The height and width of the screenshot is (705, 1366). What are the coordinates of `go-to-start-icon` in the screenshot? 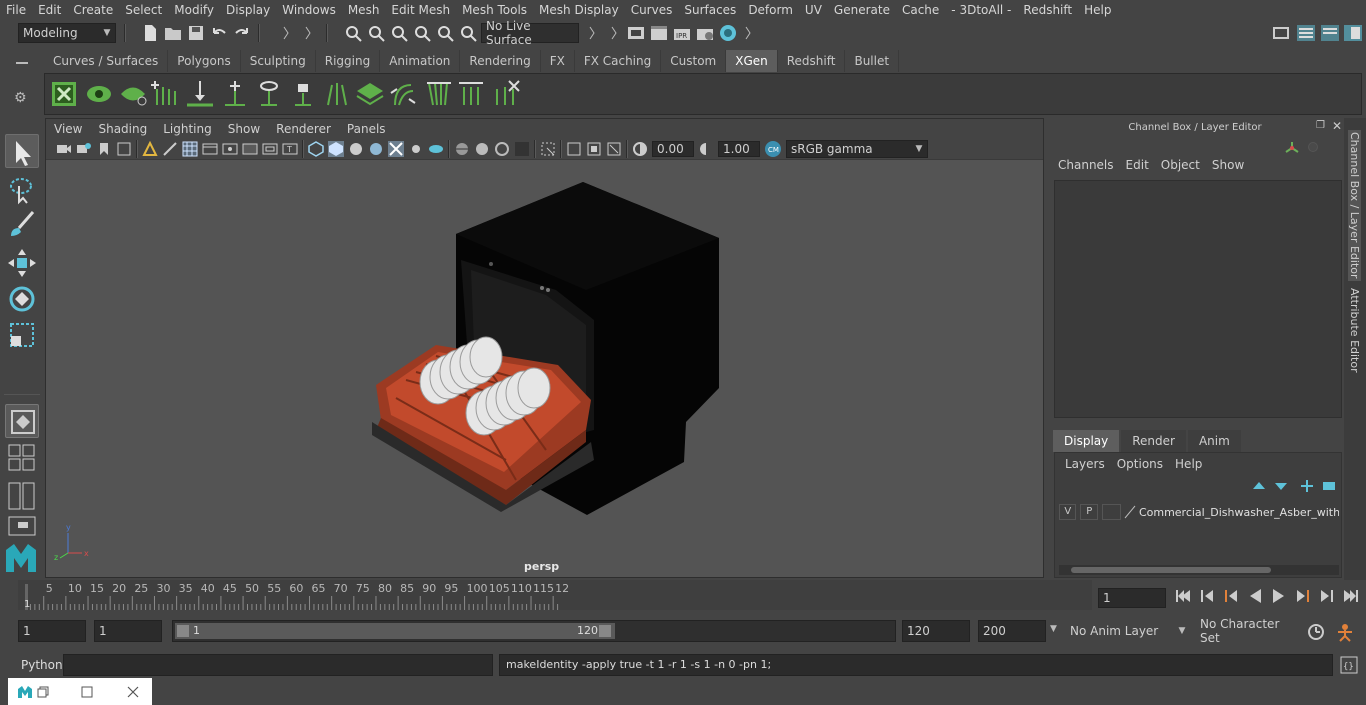 It's located at (1183, 596).